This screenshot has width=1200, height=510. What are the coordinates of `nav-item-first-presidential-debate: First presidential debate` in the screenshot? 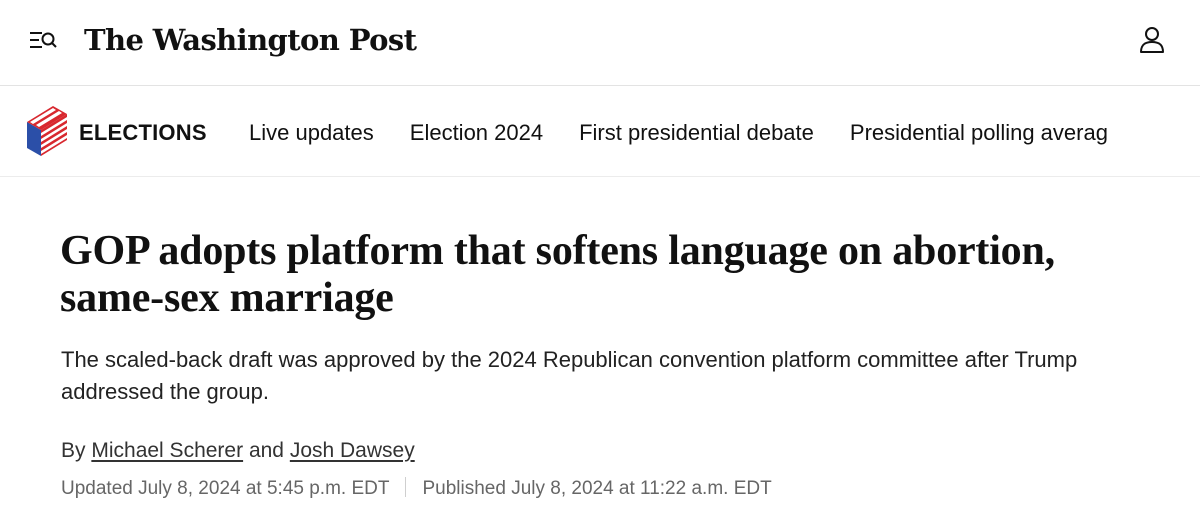 It's located at (696, 133).